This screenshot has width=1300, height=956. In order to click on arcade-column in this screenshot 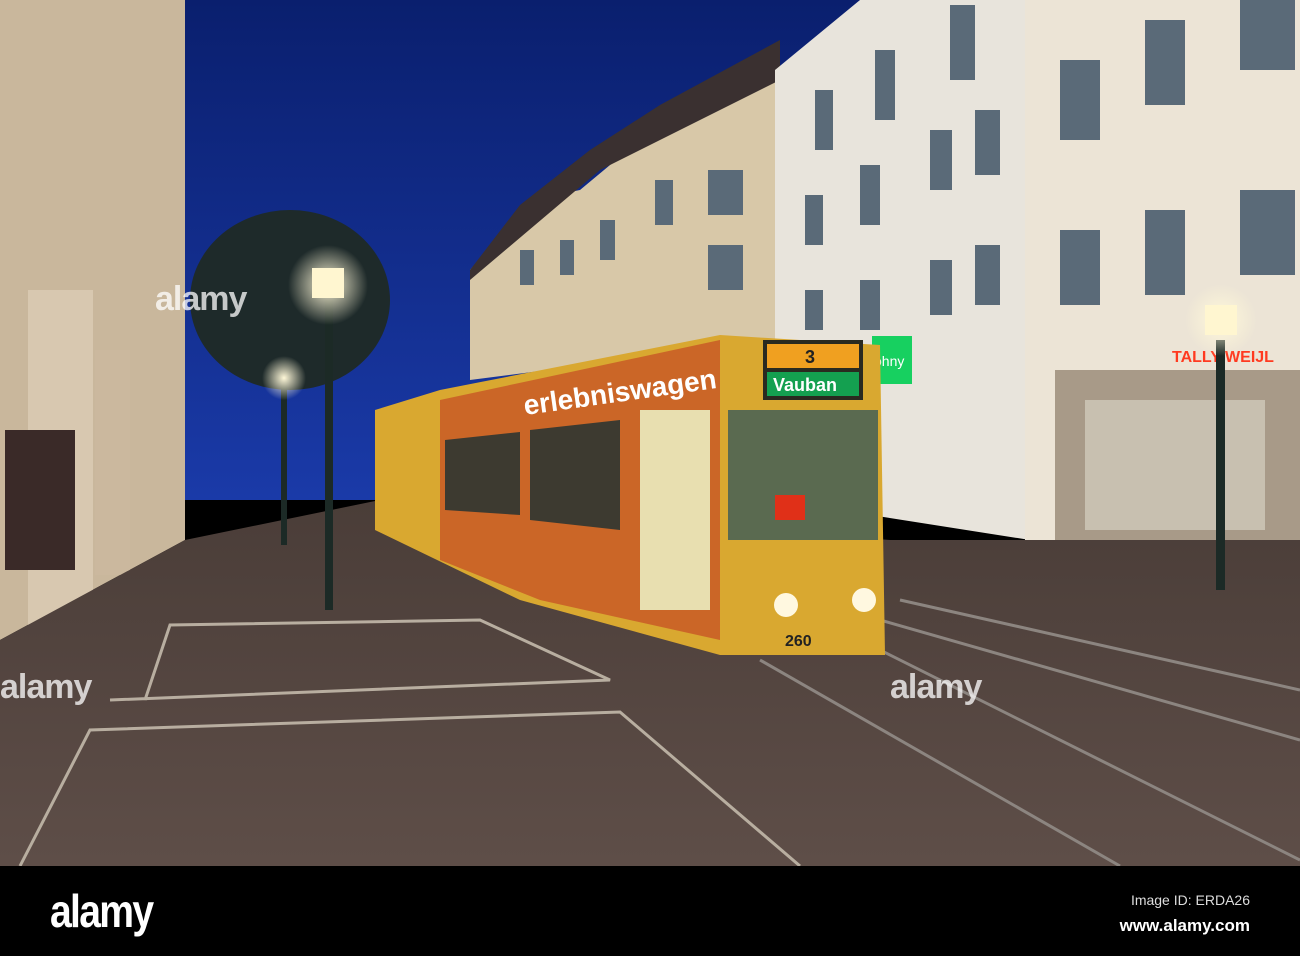, I will do `click(112, 462)`.